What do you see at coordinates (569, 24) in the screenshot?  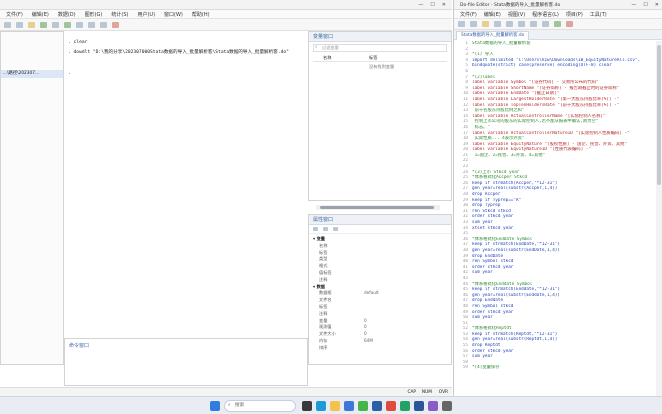 I see `do-execute-icon` at bounding box center [569, 24].